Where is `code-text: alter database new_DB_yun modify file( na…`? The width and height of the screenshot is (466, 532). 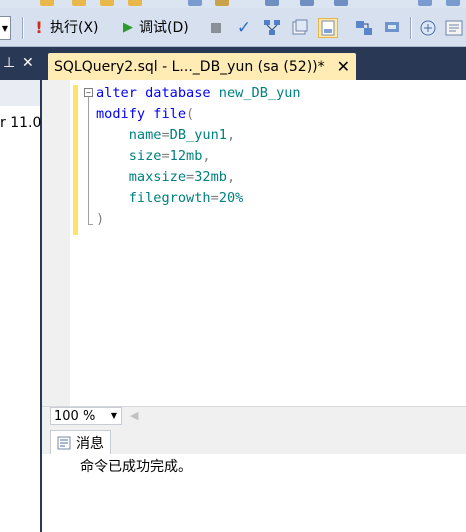
code-text: alter database new_DB_yun modify file( na… is located at coordinates (198, 156).